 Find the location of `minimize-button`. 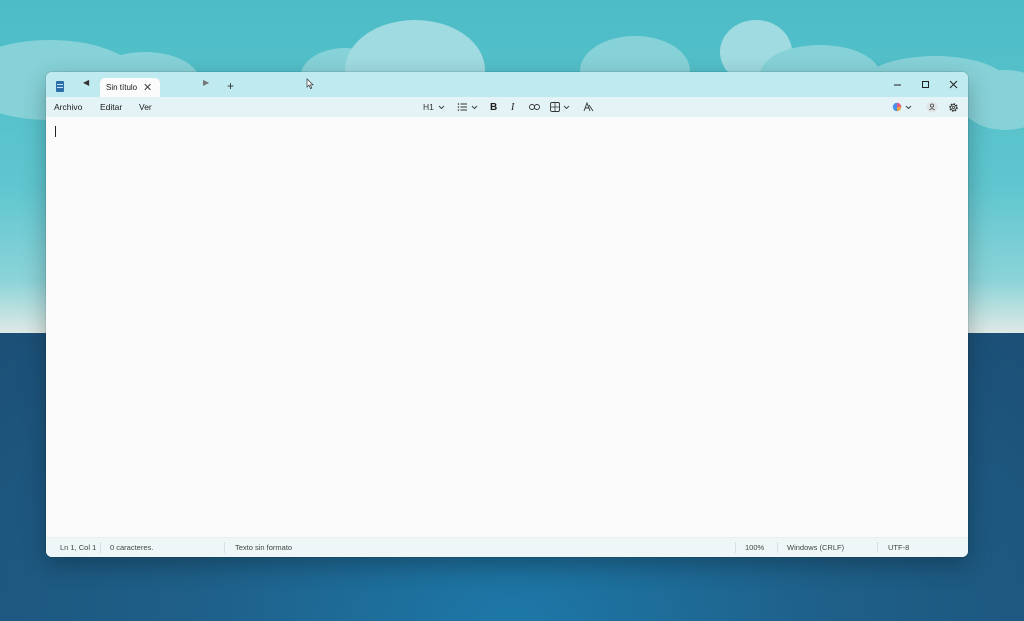

minimize-button is located at coordinates (897, 84).